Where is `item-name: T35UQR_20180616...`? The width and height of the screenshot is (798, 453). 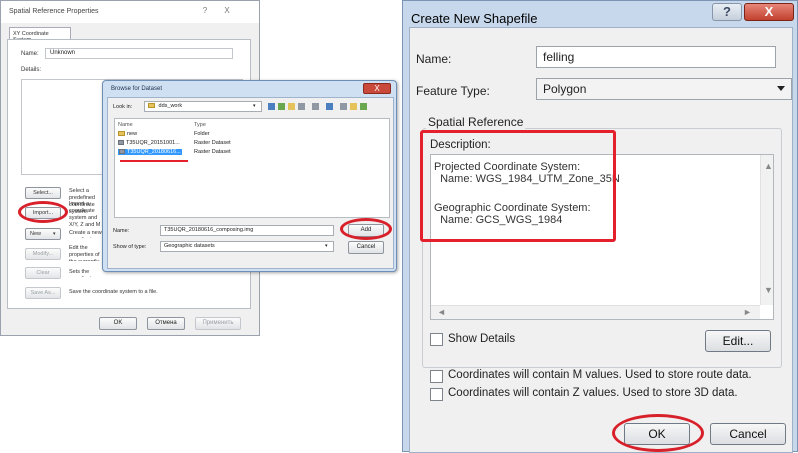 item-name: T35UQR_20180616... is located at coordinates (154, 152).